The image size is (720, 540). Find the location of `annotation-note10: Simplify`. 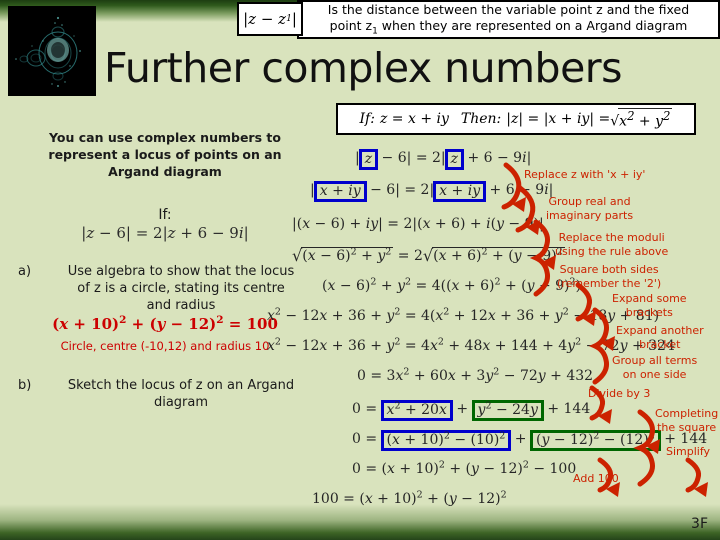

annotation-note10: Simplify is located at coordinates (688, 452).